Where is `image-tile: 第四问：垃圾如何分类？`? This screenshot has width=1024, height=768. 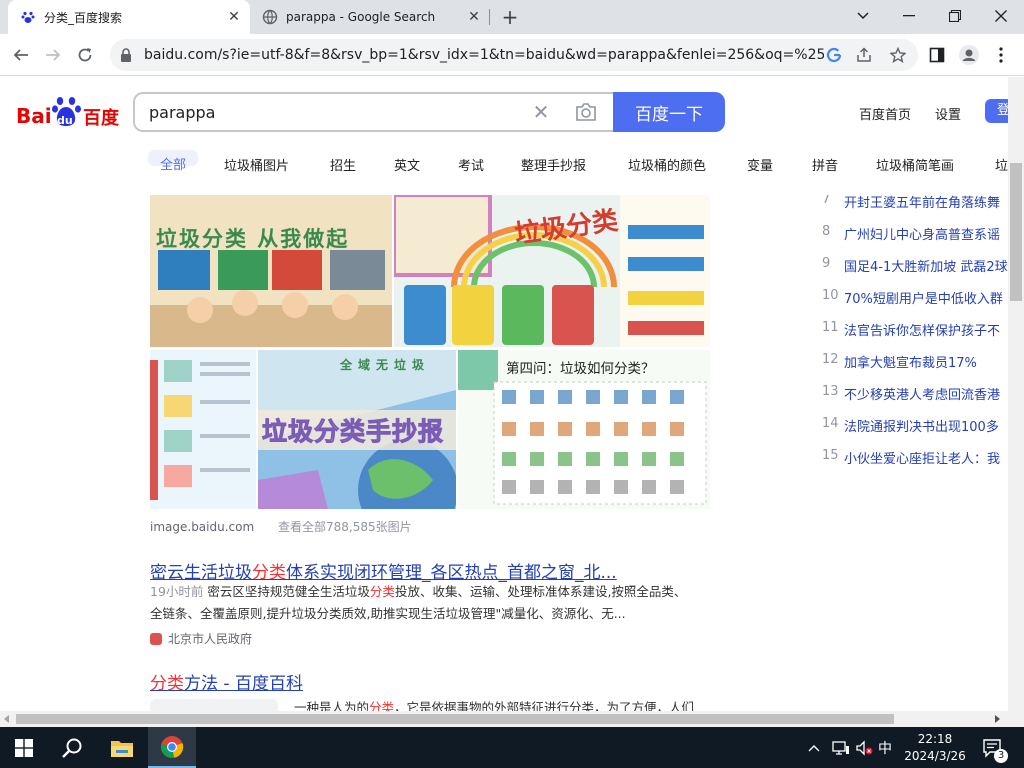
image-tile: 第四问：垃圾如何分类？ is located at coordinates (584, 429).